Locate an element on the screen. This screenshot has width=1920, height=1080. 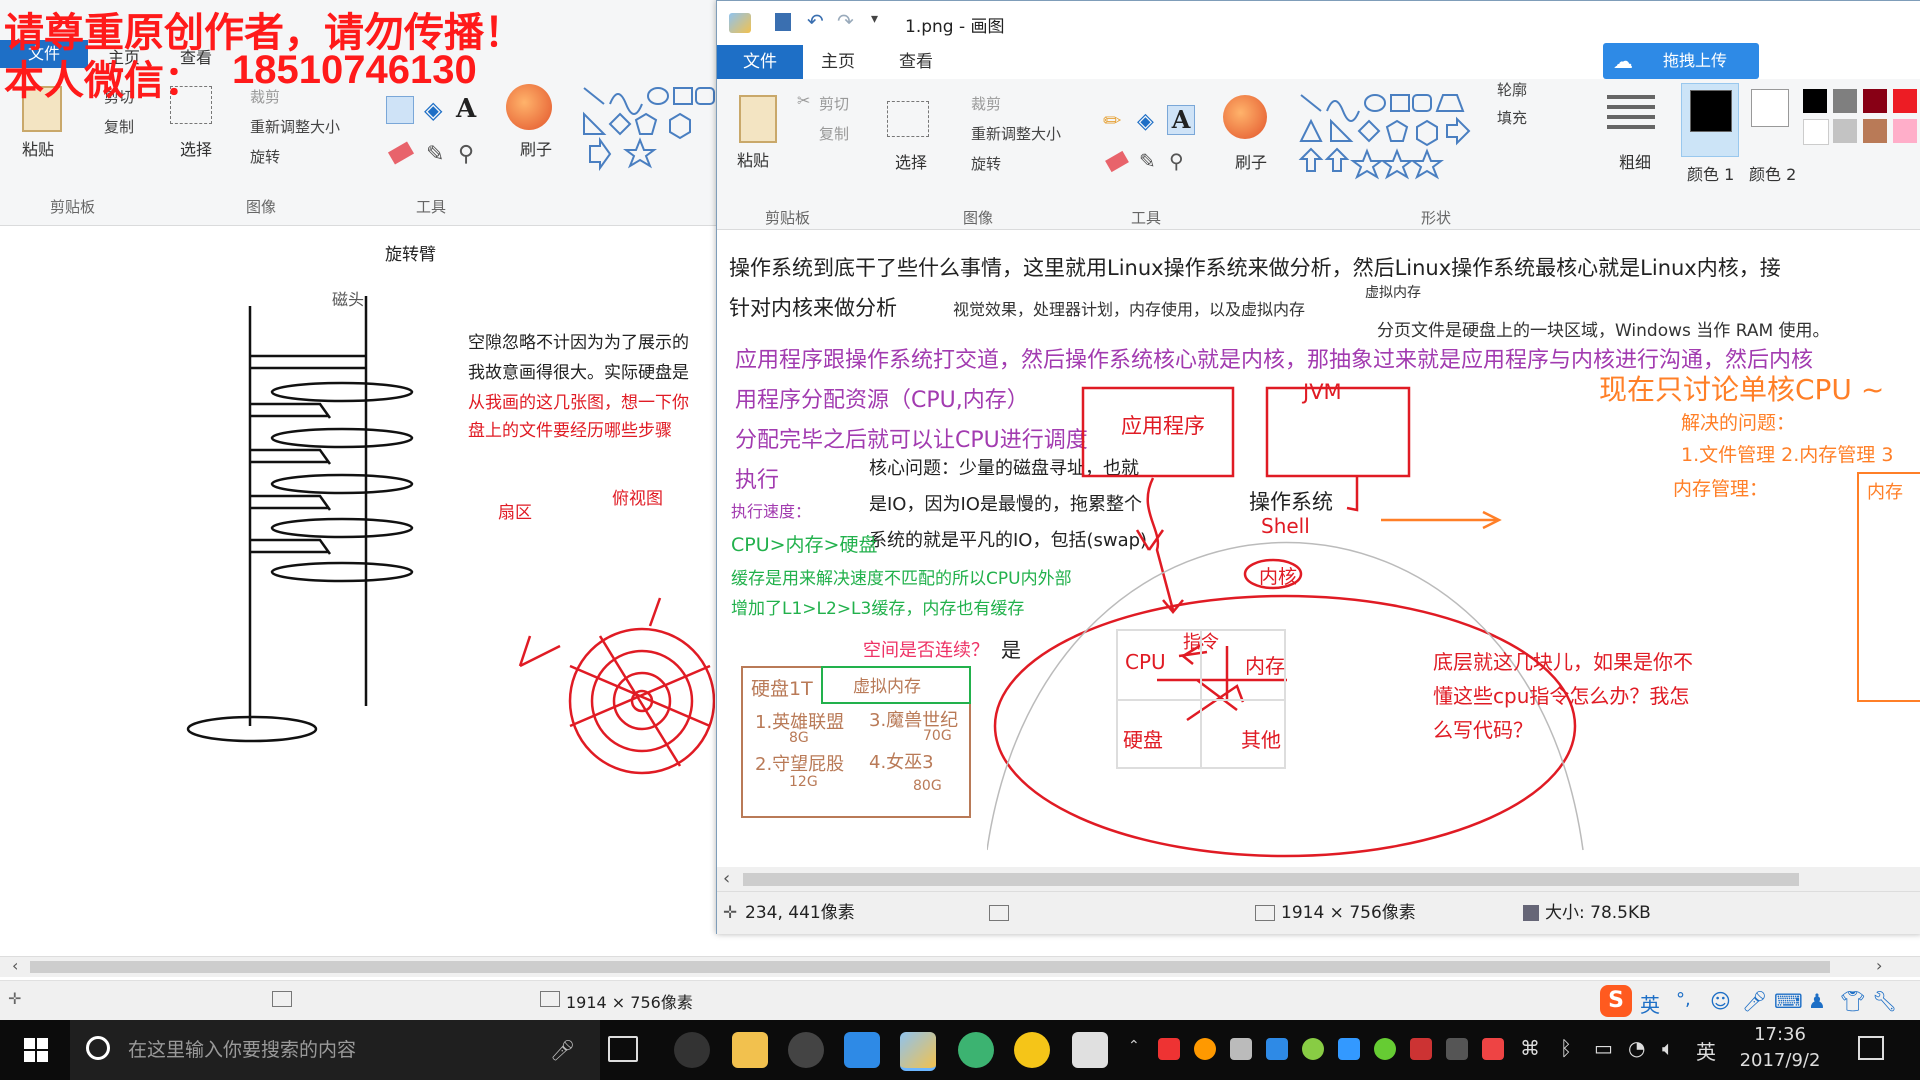
undo-icon: ↶ is located at coordinates (815, 21).